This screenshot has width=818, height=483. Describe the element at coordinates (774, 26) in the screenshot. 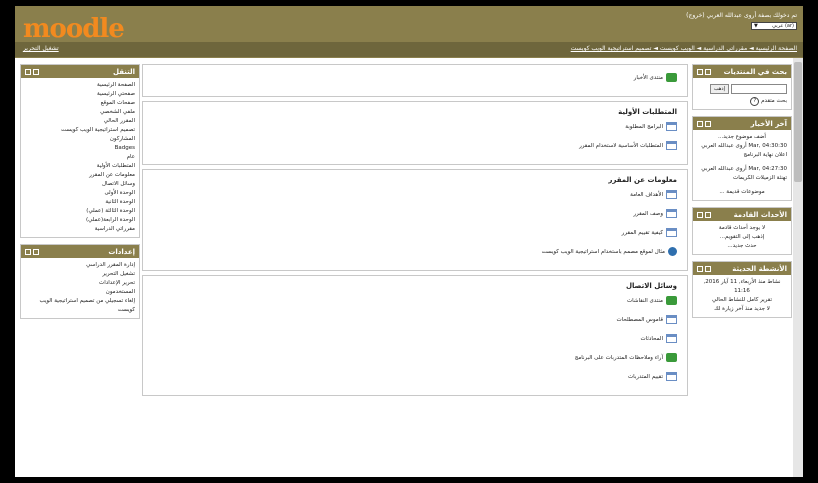

I see `language-select: ▼ عربي (ar)` at that location.